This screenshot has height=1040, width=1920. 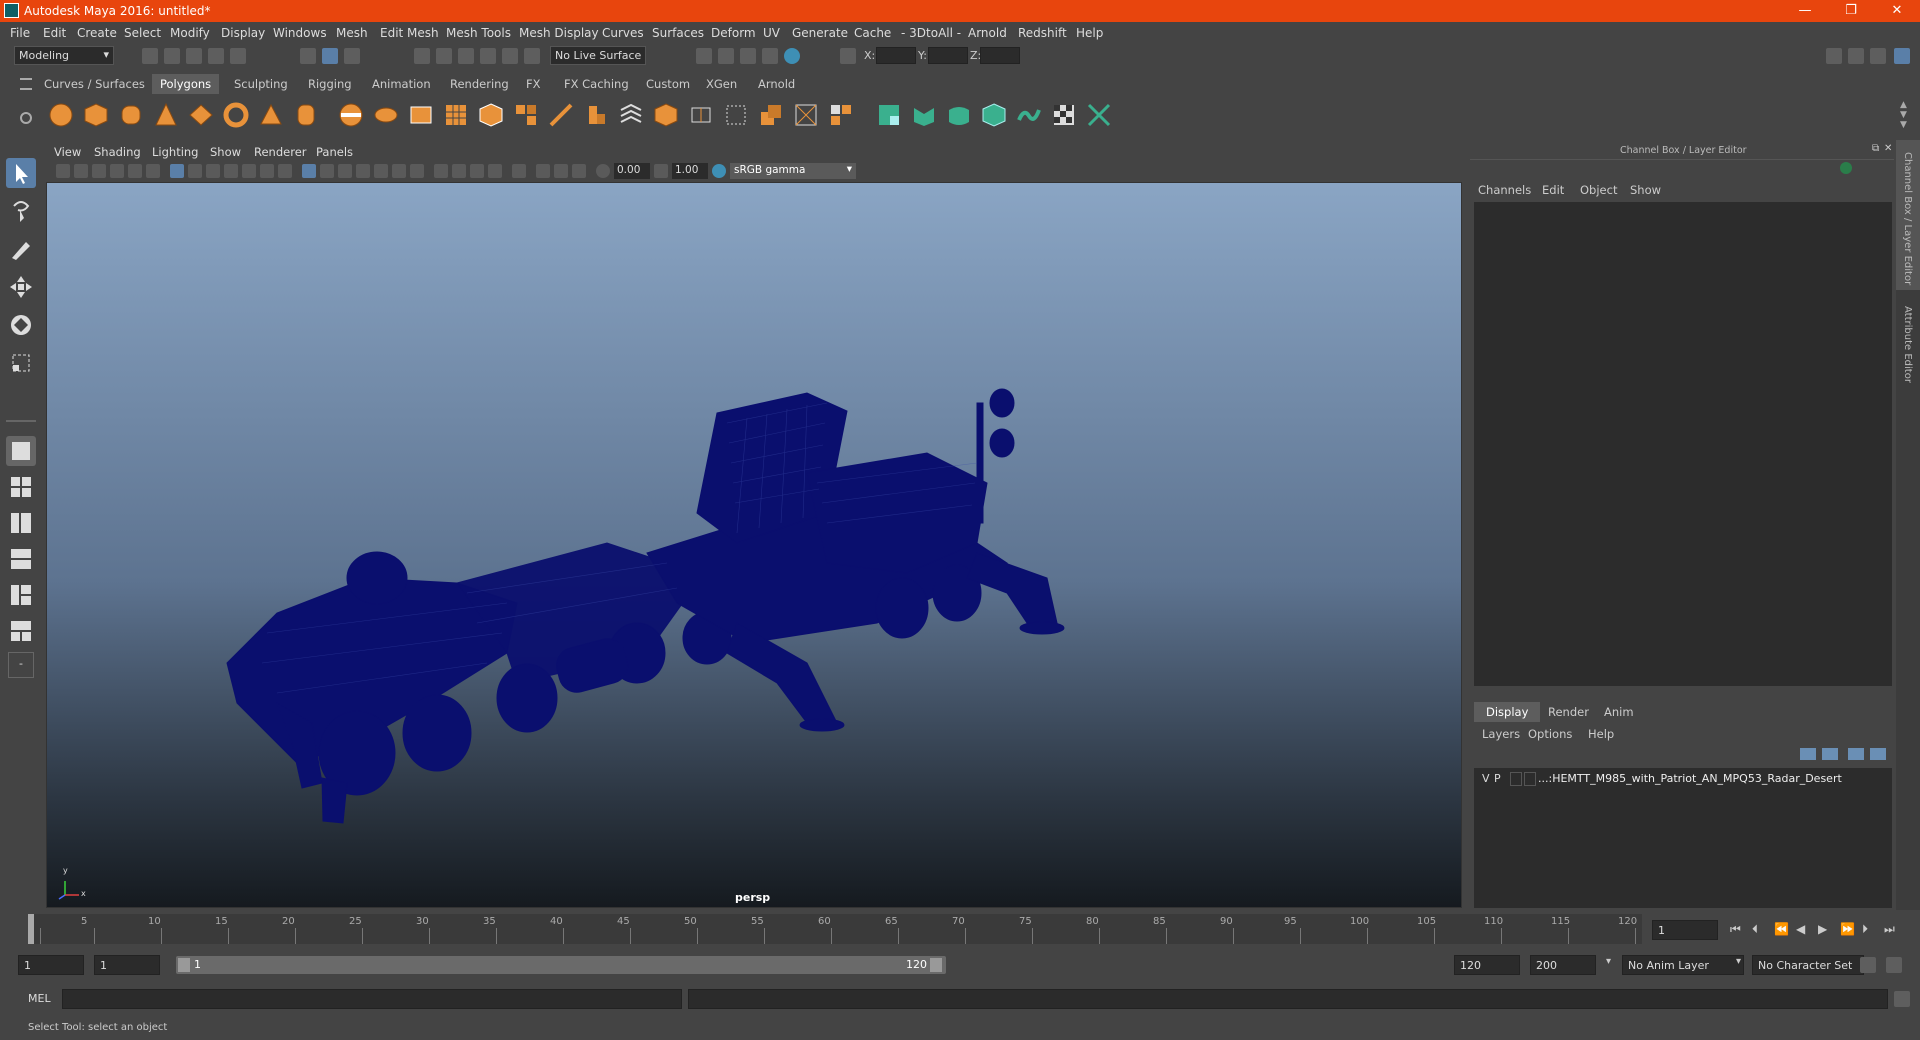 What do you see at coordinates (488, 56) in the screenshot?
I see `snap-view-plane-icon` at bounding box center [488, 56].